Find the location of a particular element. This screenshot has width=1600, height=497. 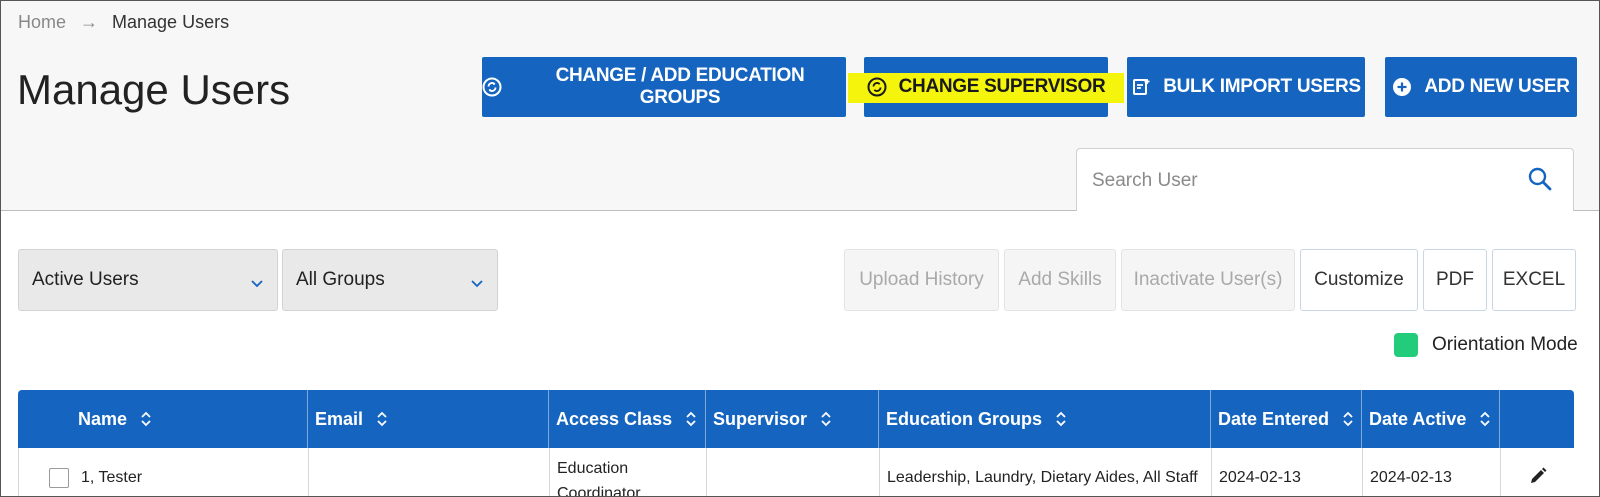

cell-email is located at coordinates (429, 472).